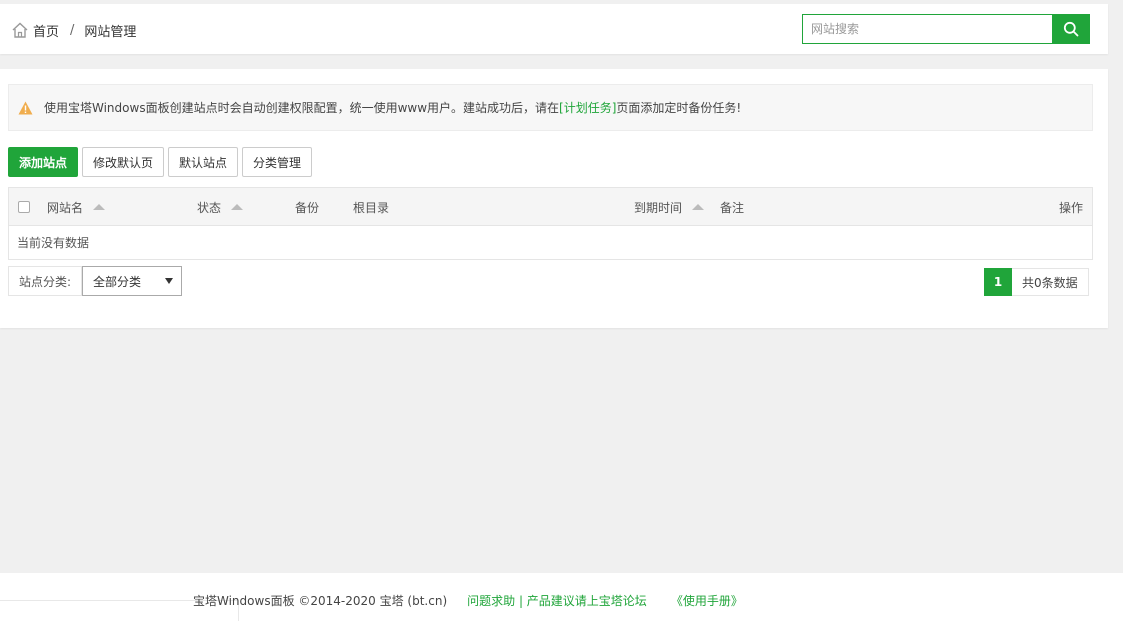 This screenshot has width=1123, height=621. What do you see at coordinates (277, 162) in the screenshot?
I see `category-manage-button: 分类管理` at bounding box center [277, 162].